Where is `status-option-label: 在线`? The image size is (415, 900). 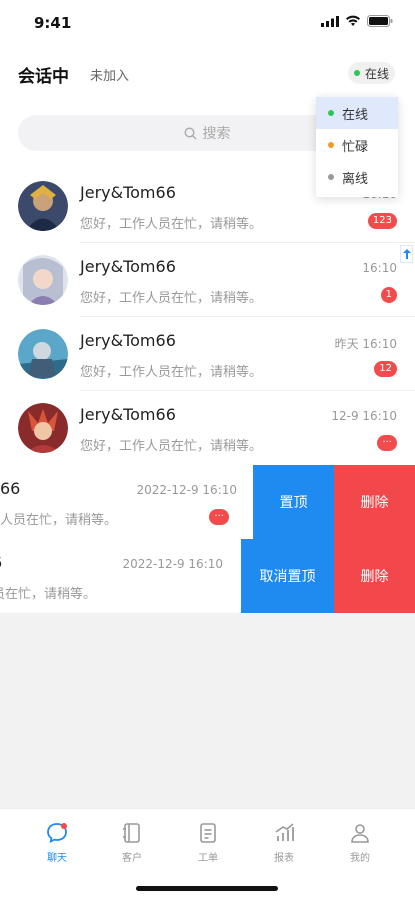
status-option-label: 在线 is located at coordinates (355, 115).